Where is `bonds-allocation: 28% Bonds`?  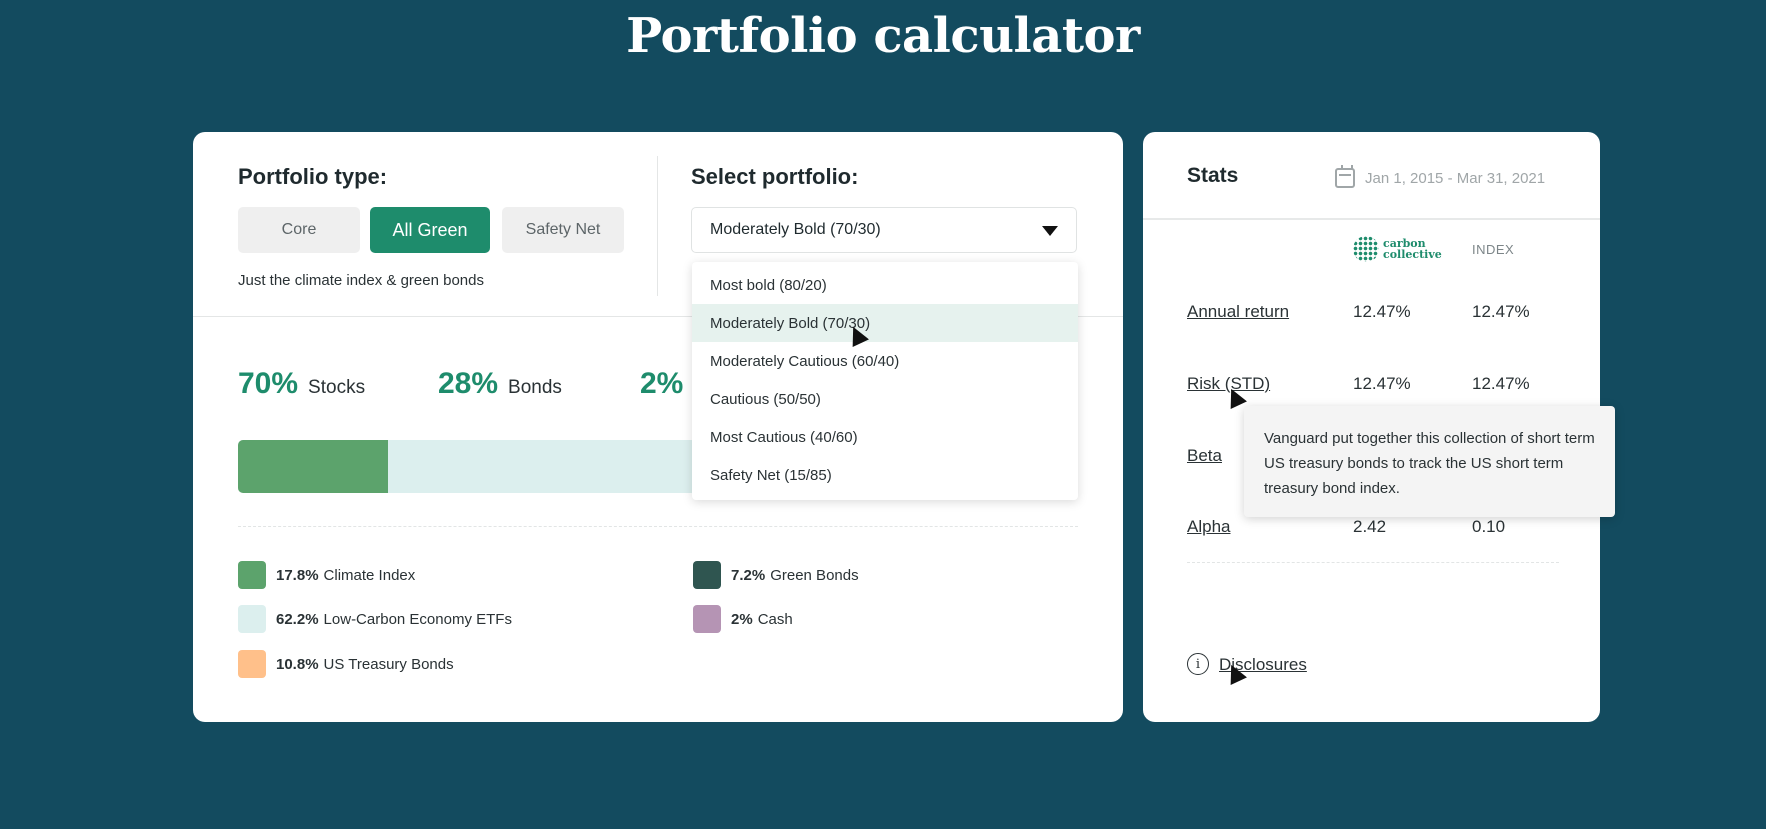
bonds-allocation: 28% Bonds is located at coordinates (500, 384).